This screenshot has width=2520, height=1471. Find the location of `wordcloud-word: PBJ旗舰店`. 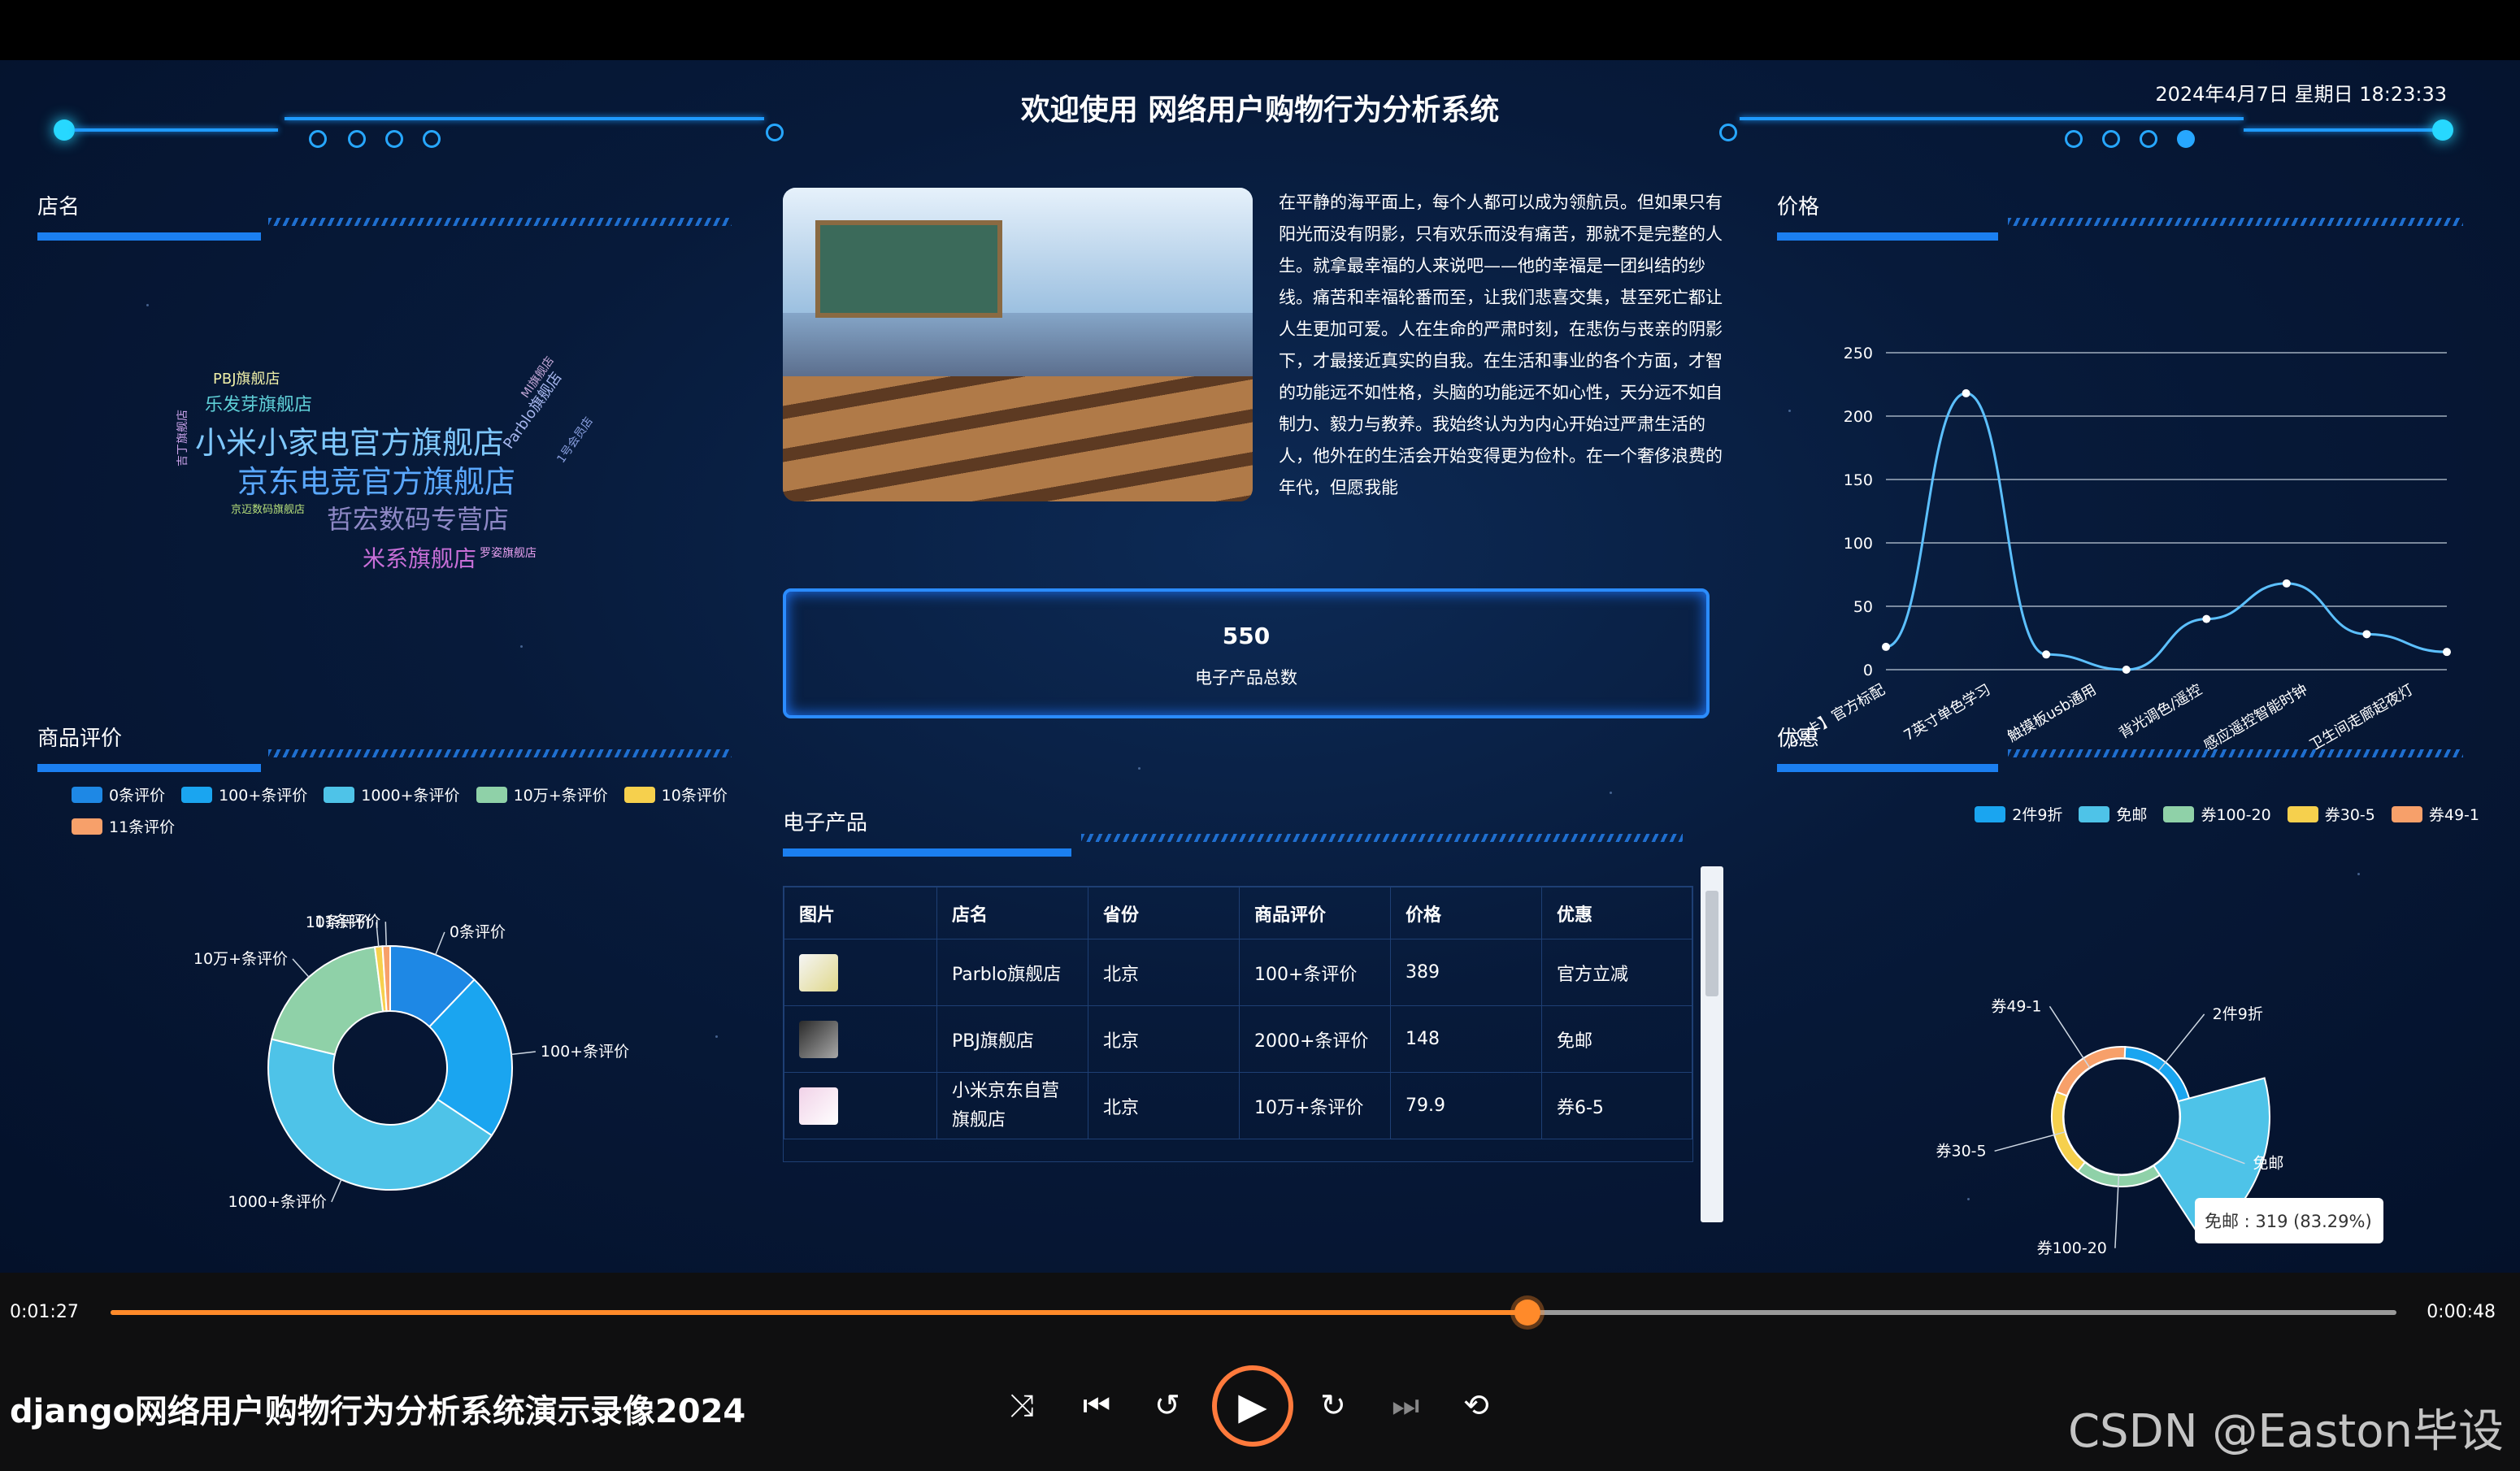

wordcloud-word: PBJ旗舰店 is located at coordinates (246, 379).